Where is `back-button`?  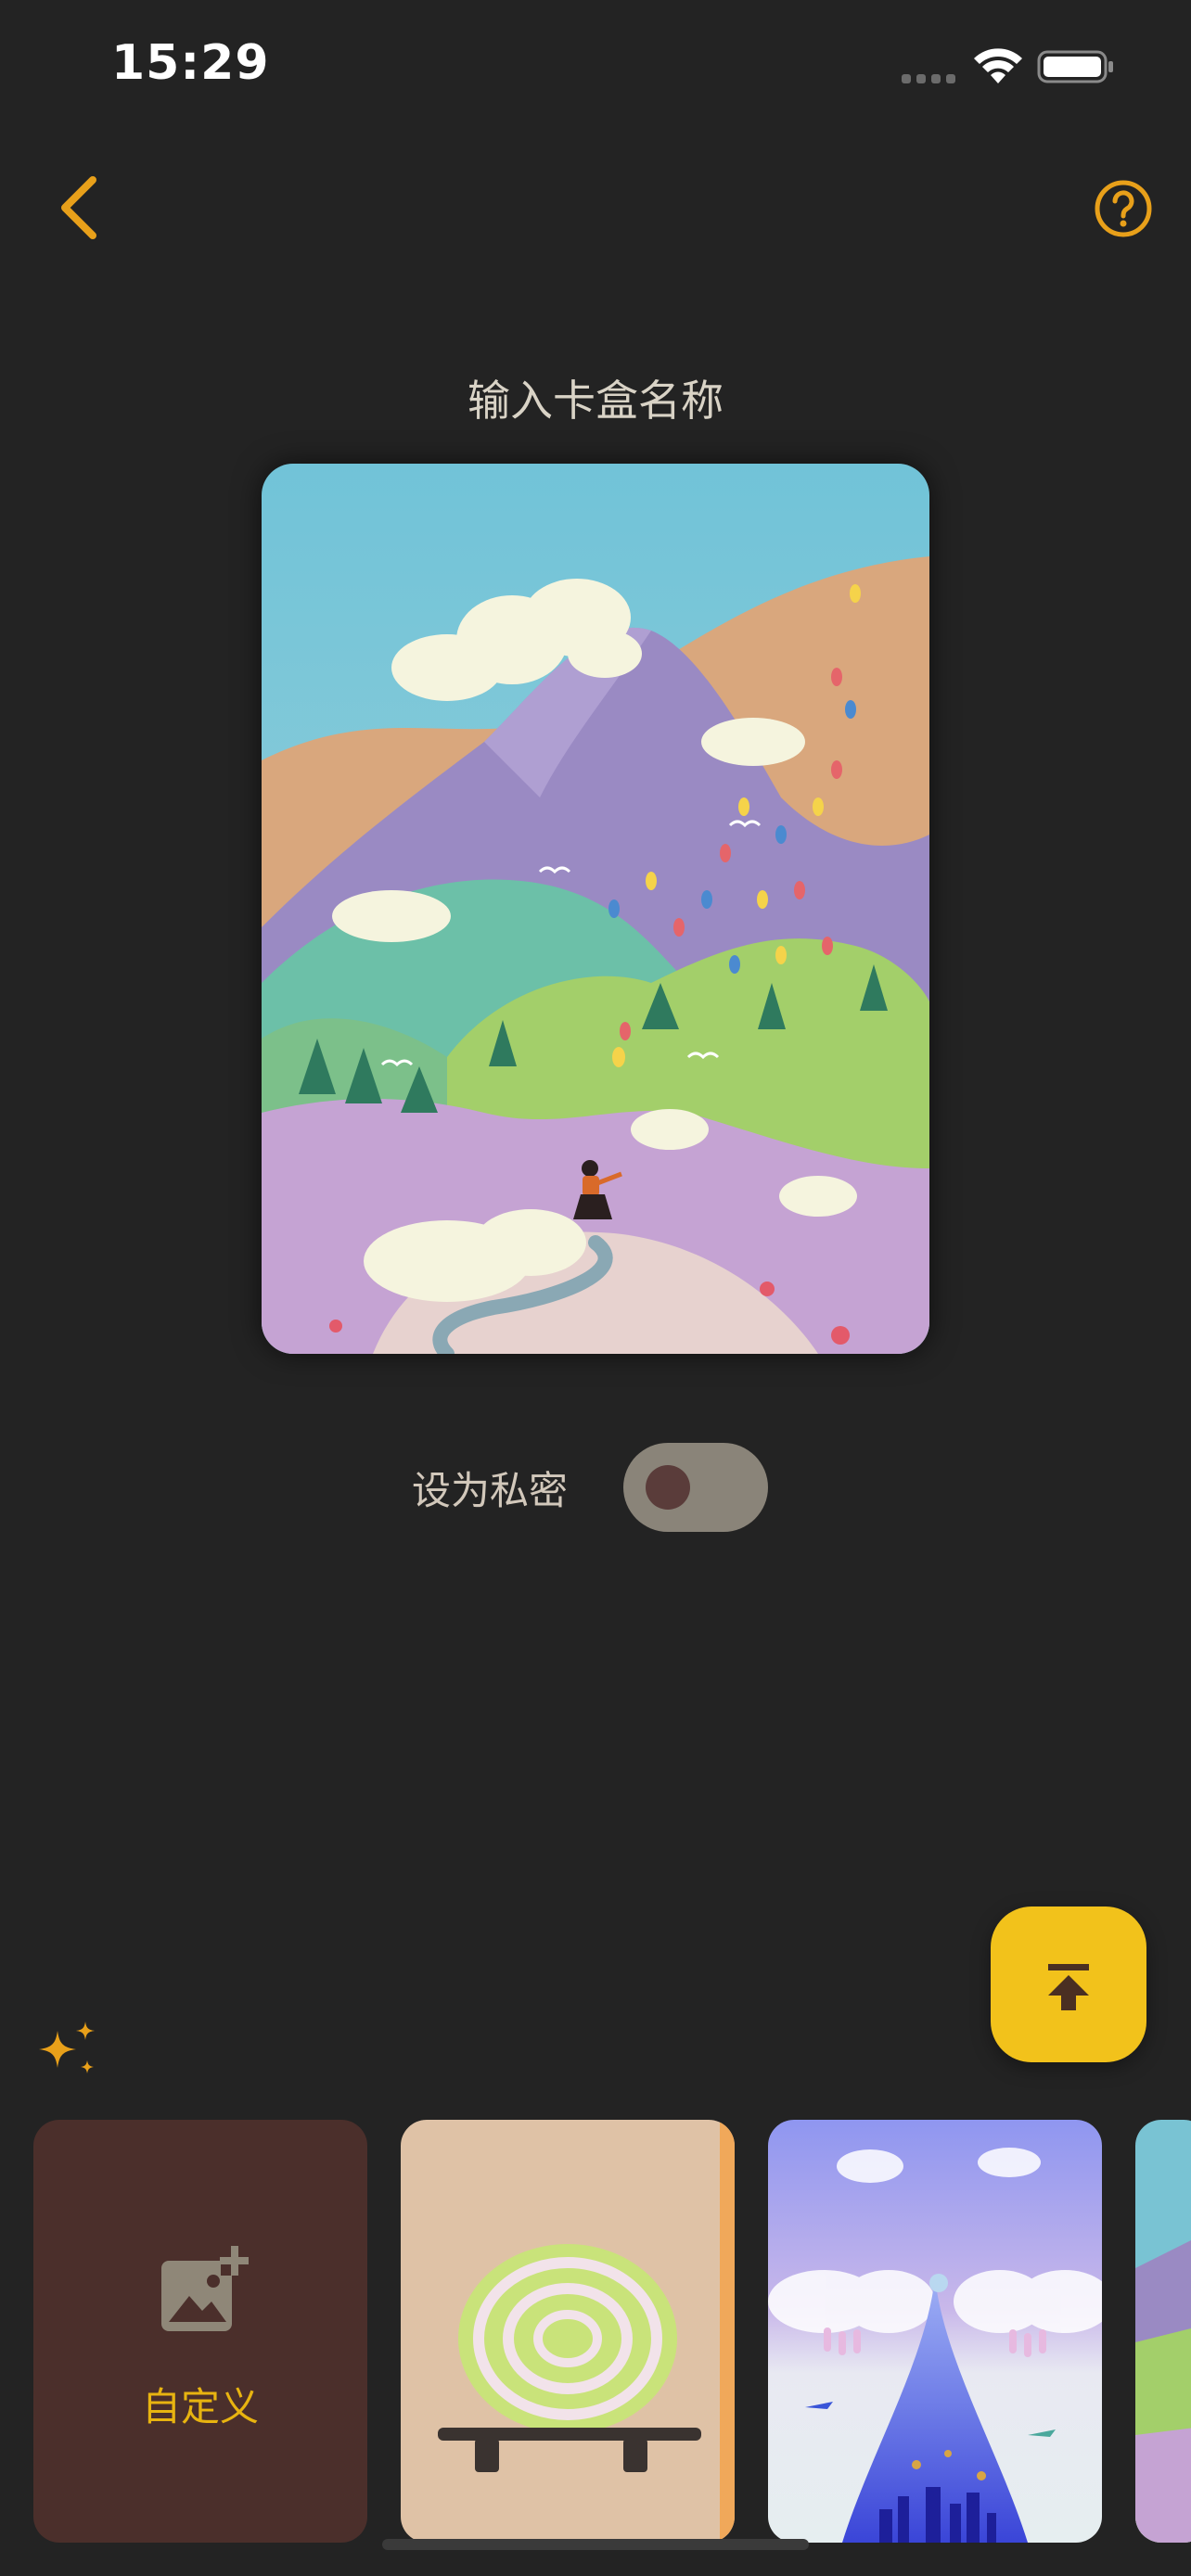
back-button is located at coordinates (79, 207).